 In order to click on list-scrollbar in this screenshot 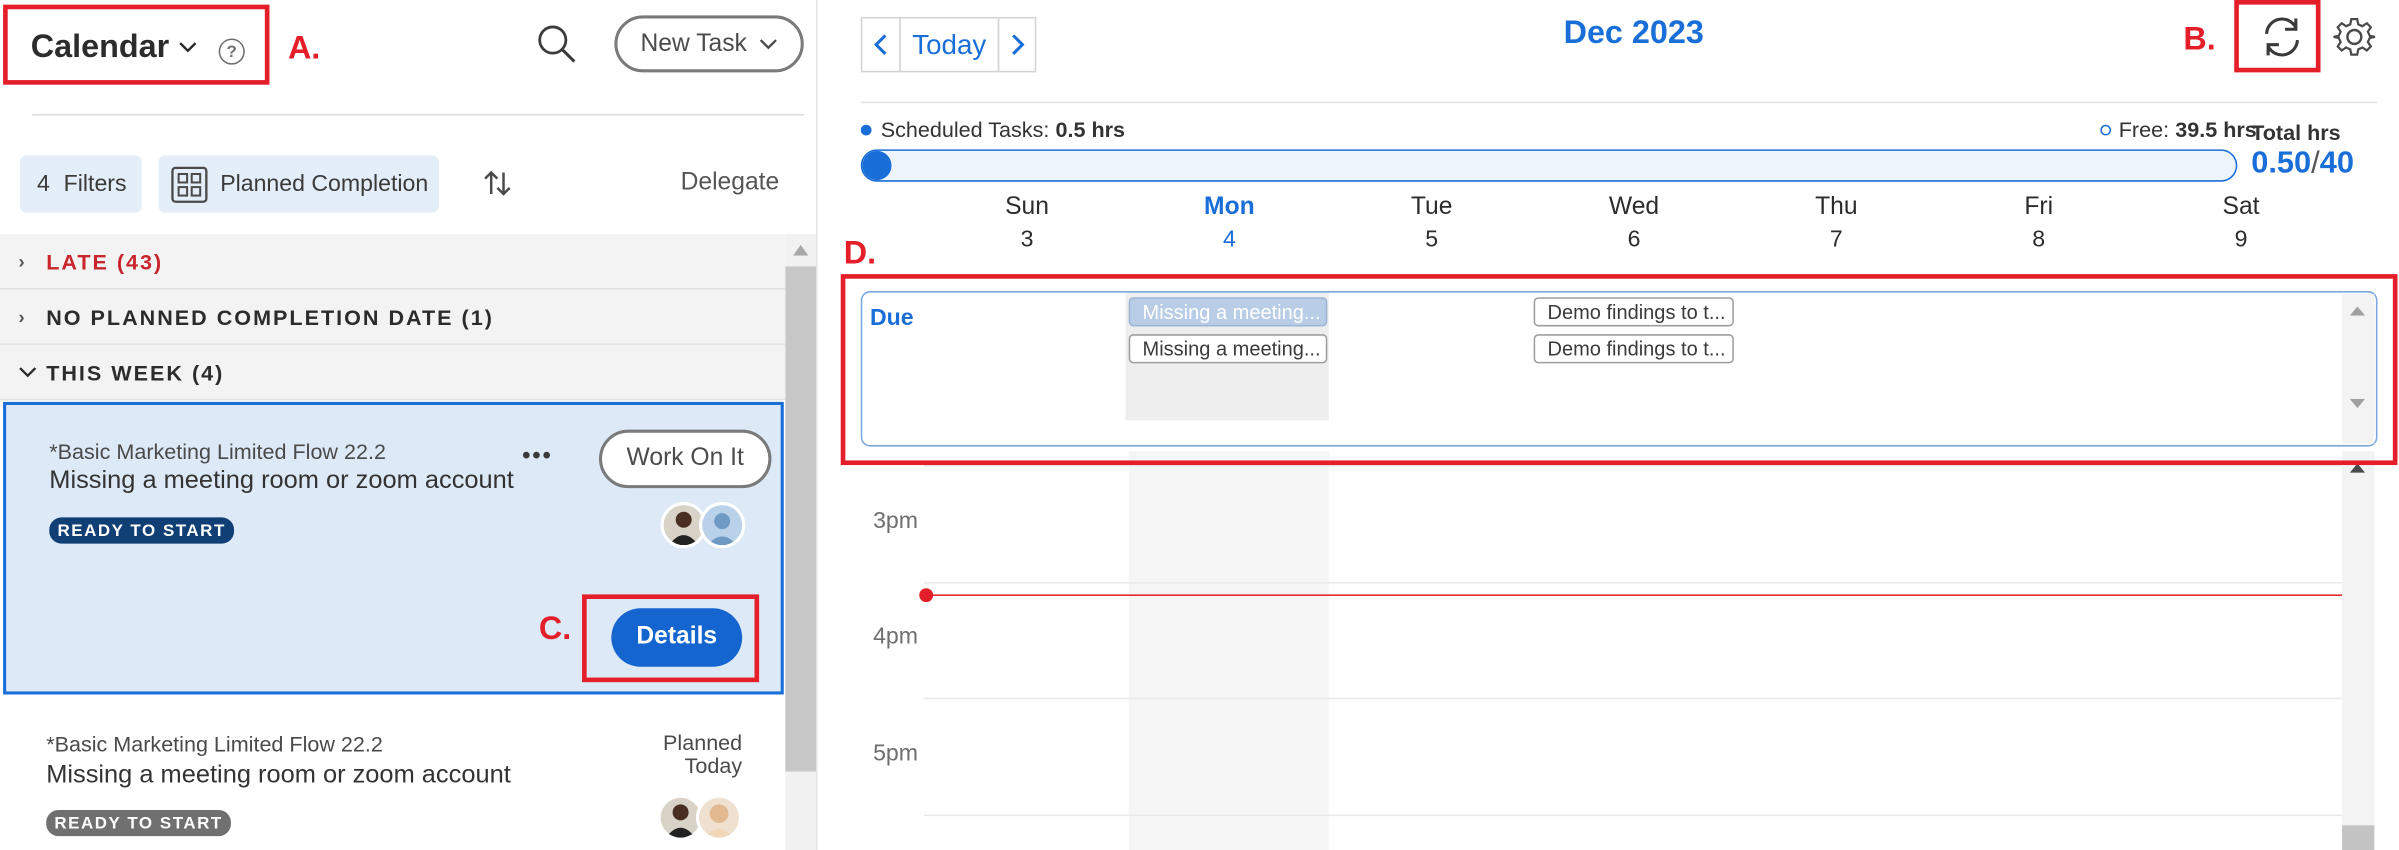, I will do `click(801, 542)`.